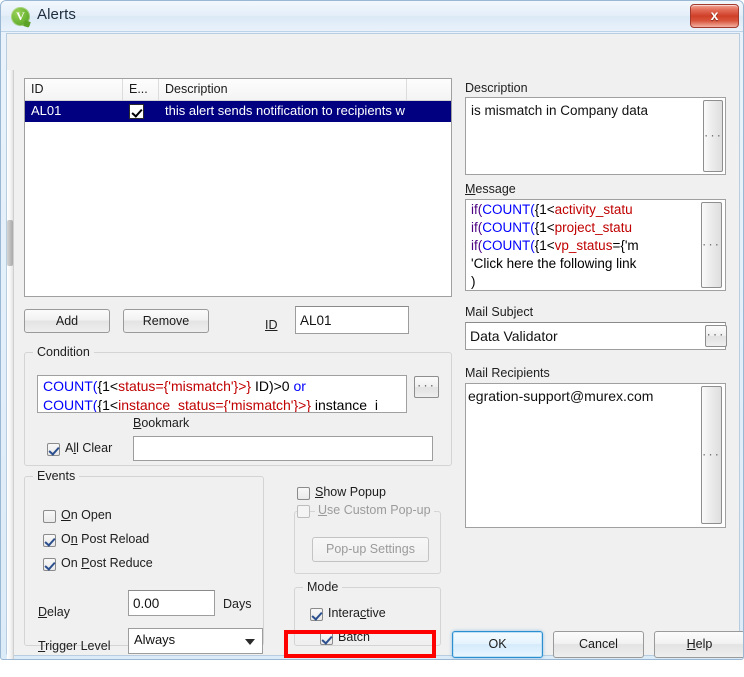 Image resolution: width=744 pixels, height=677 pixels. Describe the element at coordinates (716, 336) in the screenshot. I see `mail-subject-ellipsis-button` at that location.